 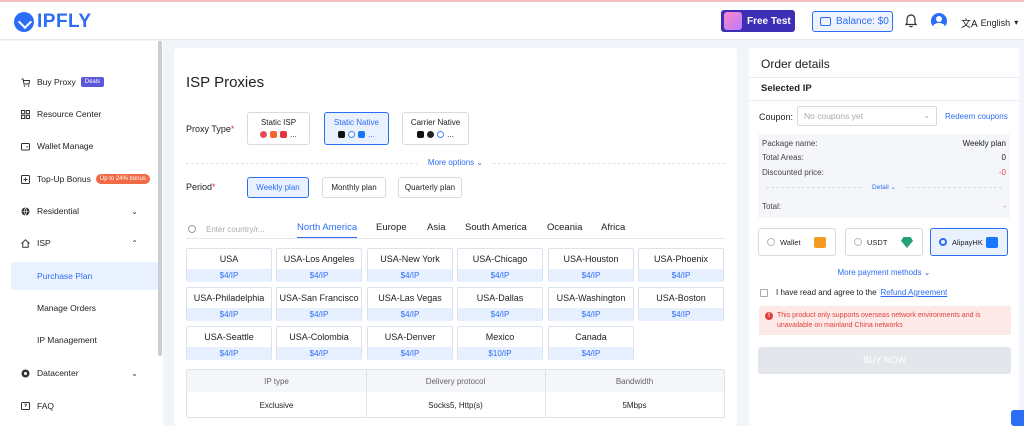 I want to click on free-test-button: Free Test, so click(x=758, y=21).